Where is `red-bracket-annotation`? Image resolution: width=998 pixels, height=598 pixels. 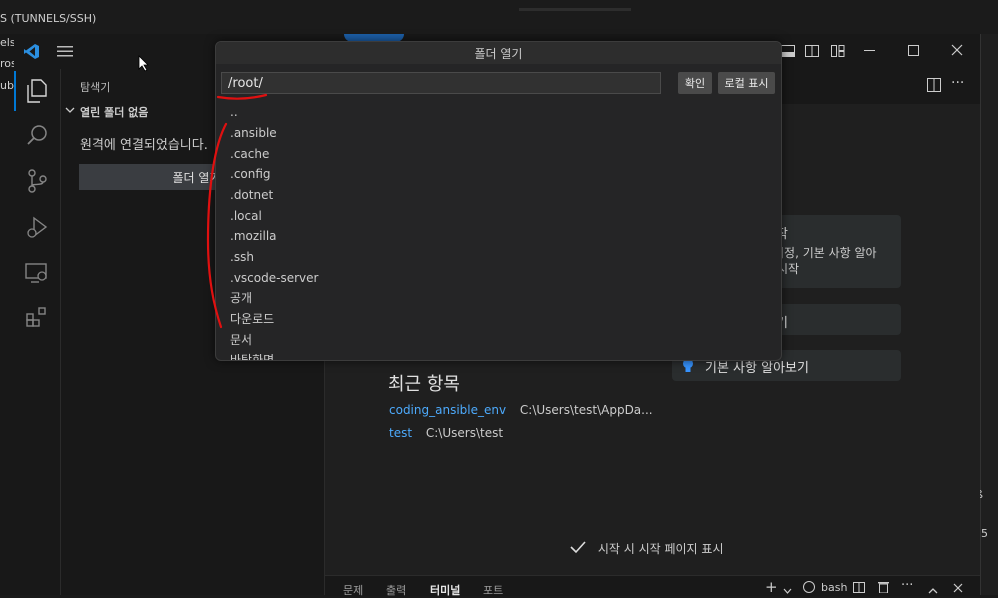
red-bracket-annotation is located at coordinates (217, 225).